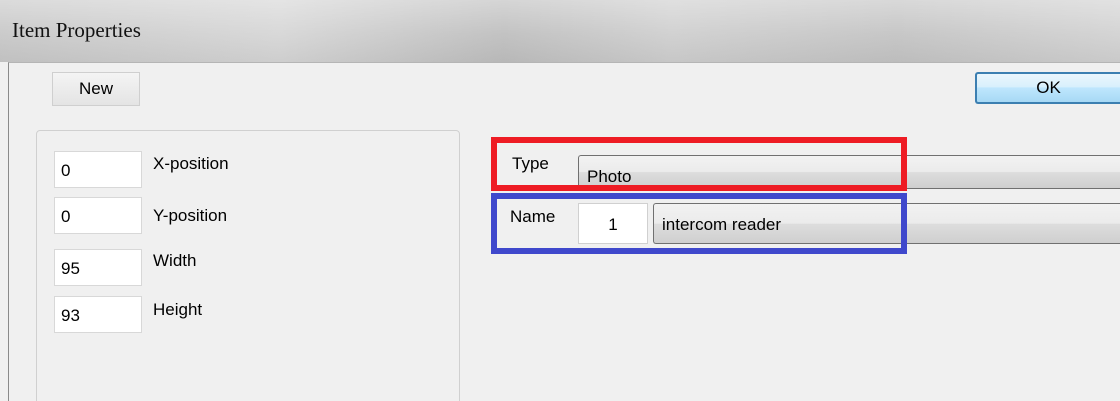 Image resolution: width=1120 pixels, height=401 pixels. What do you see at coordinates (178, 309) in the screenshot?
I see `height-label: Height` at bounding box center [178, 309].